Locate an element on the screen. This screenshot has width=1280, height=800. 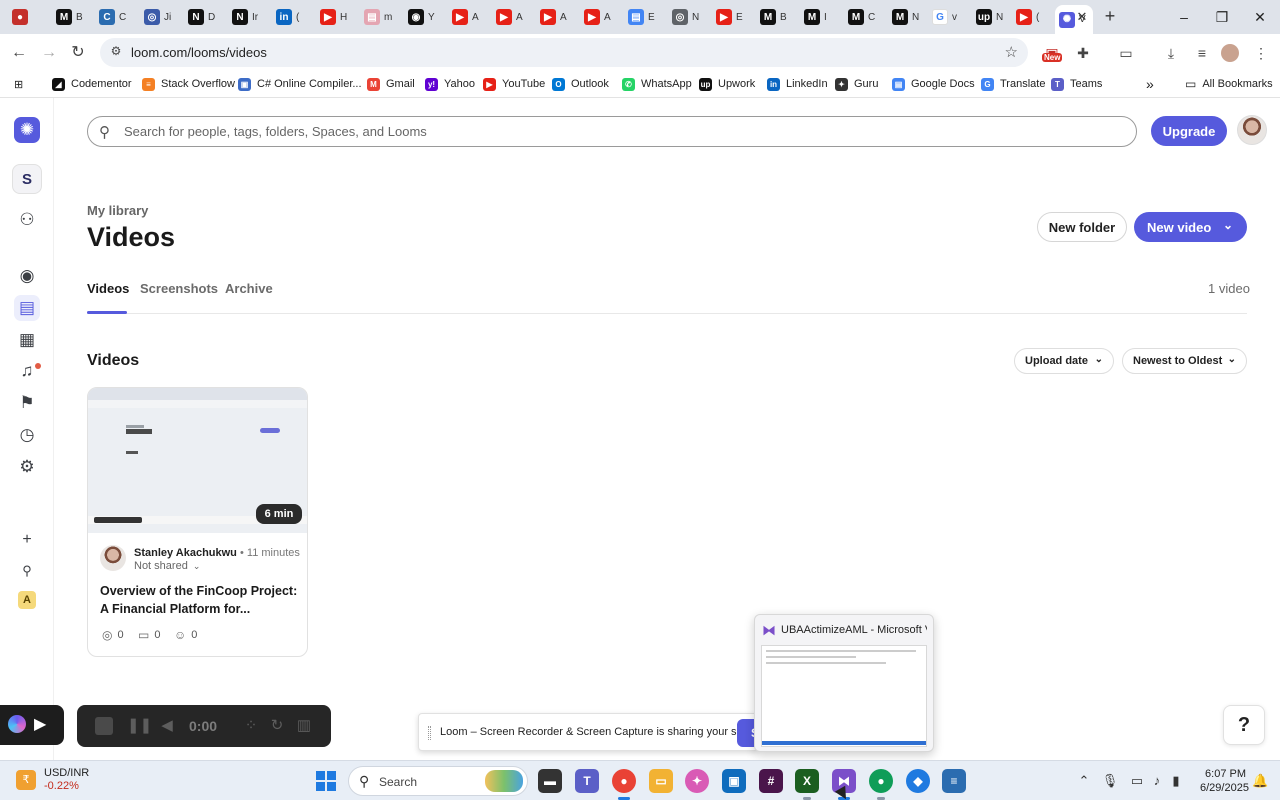
browser-tab: ◉ Y is located at coordinates (422, 17).